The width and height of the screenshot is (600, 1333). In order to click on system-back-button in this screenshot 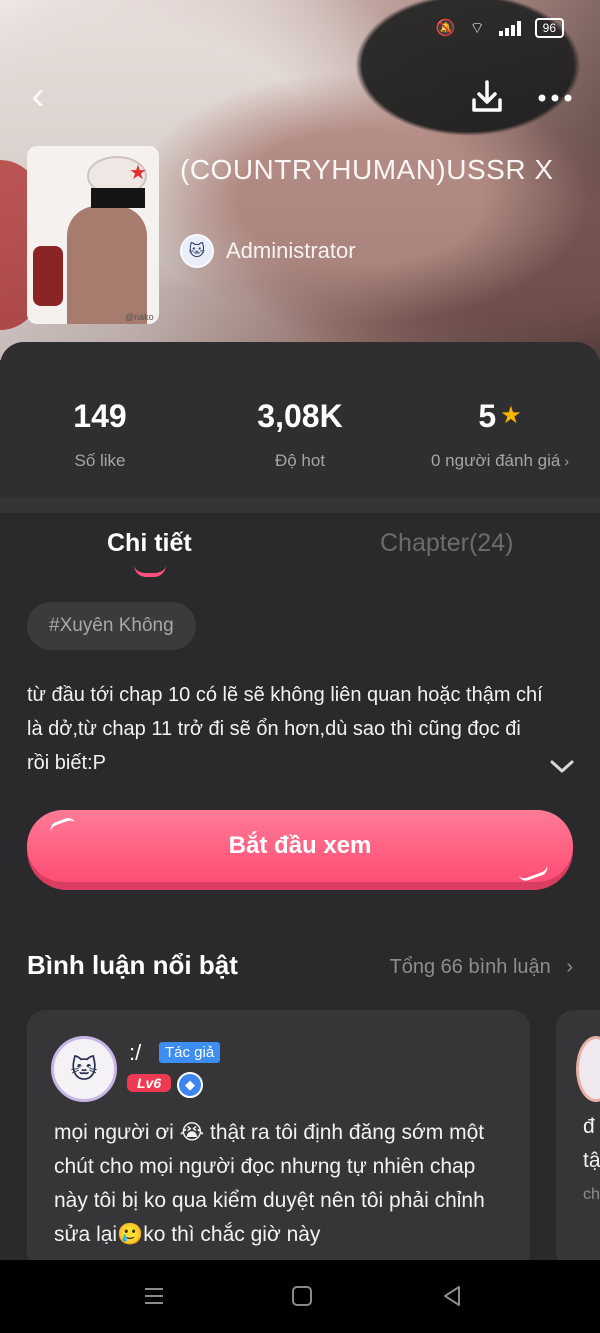, I will do `click(452, 1299)`.